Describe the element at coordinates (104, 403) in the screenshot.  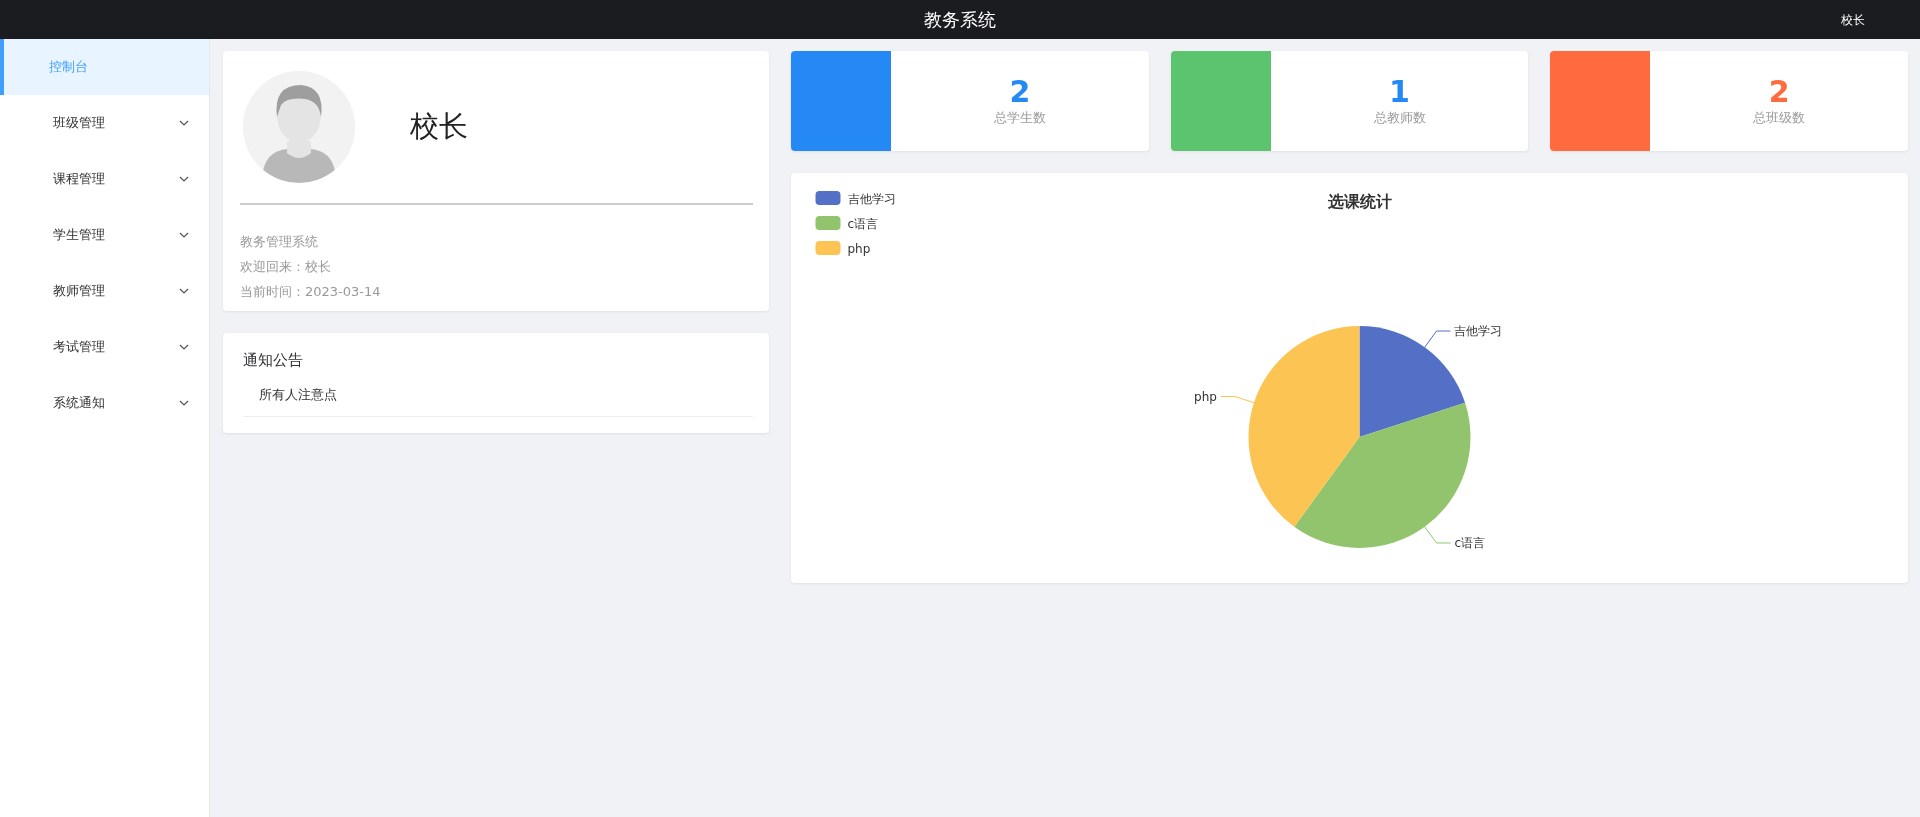
I see `menu-item: 系统通知` at that location.